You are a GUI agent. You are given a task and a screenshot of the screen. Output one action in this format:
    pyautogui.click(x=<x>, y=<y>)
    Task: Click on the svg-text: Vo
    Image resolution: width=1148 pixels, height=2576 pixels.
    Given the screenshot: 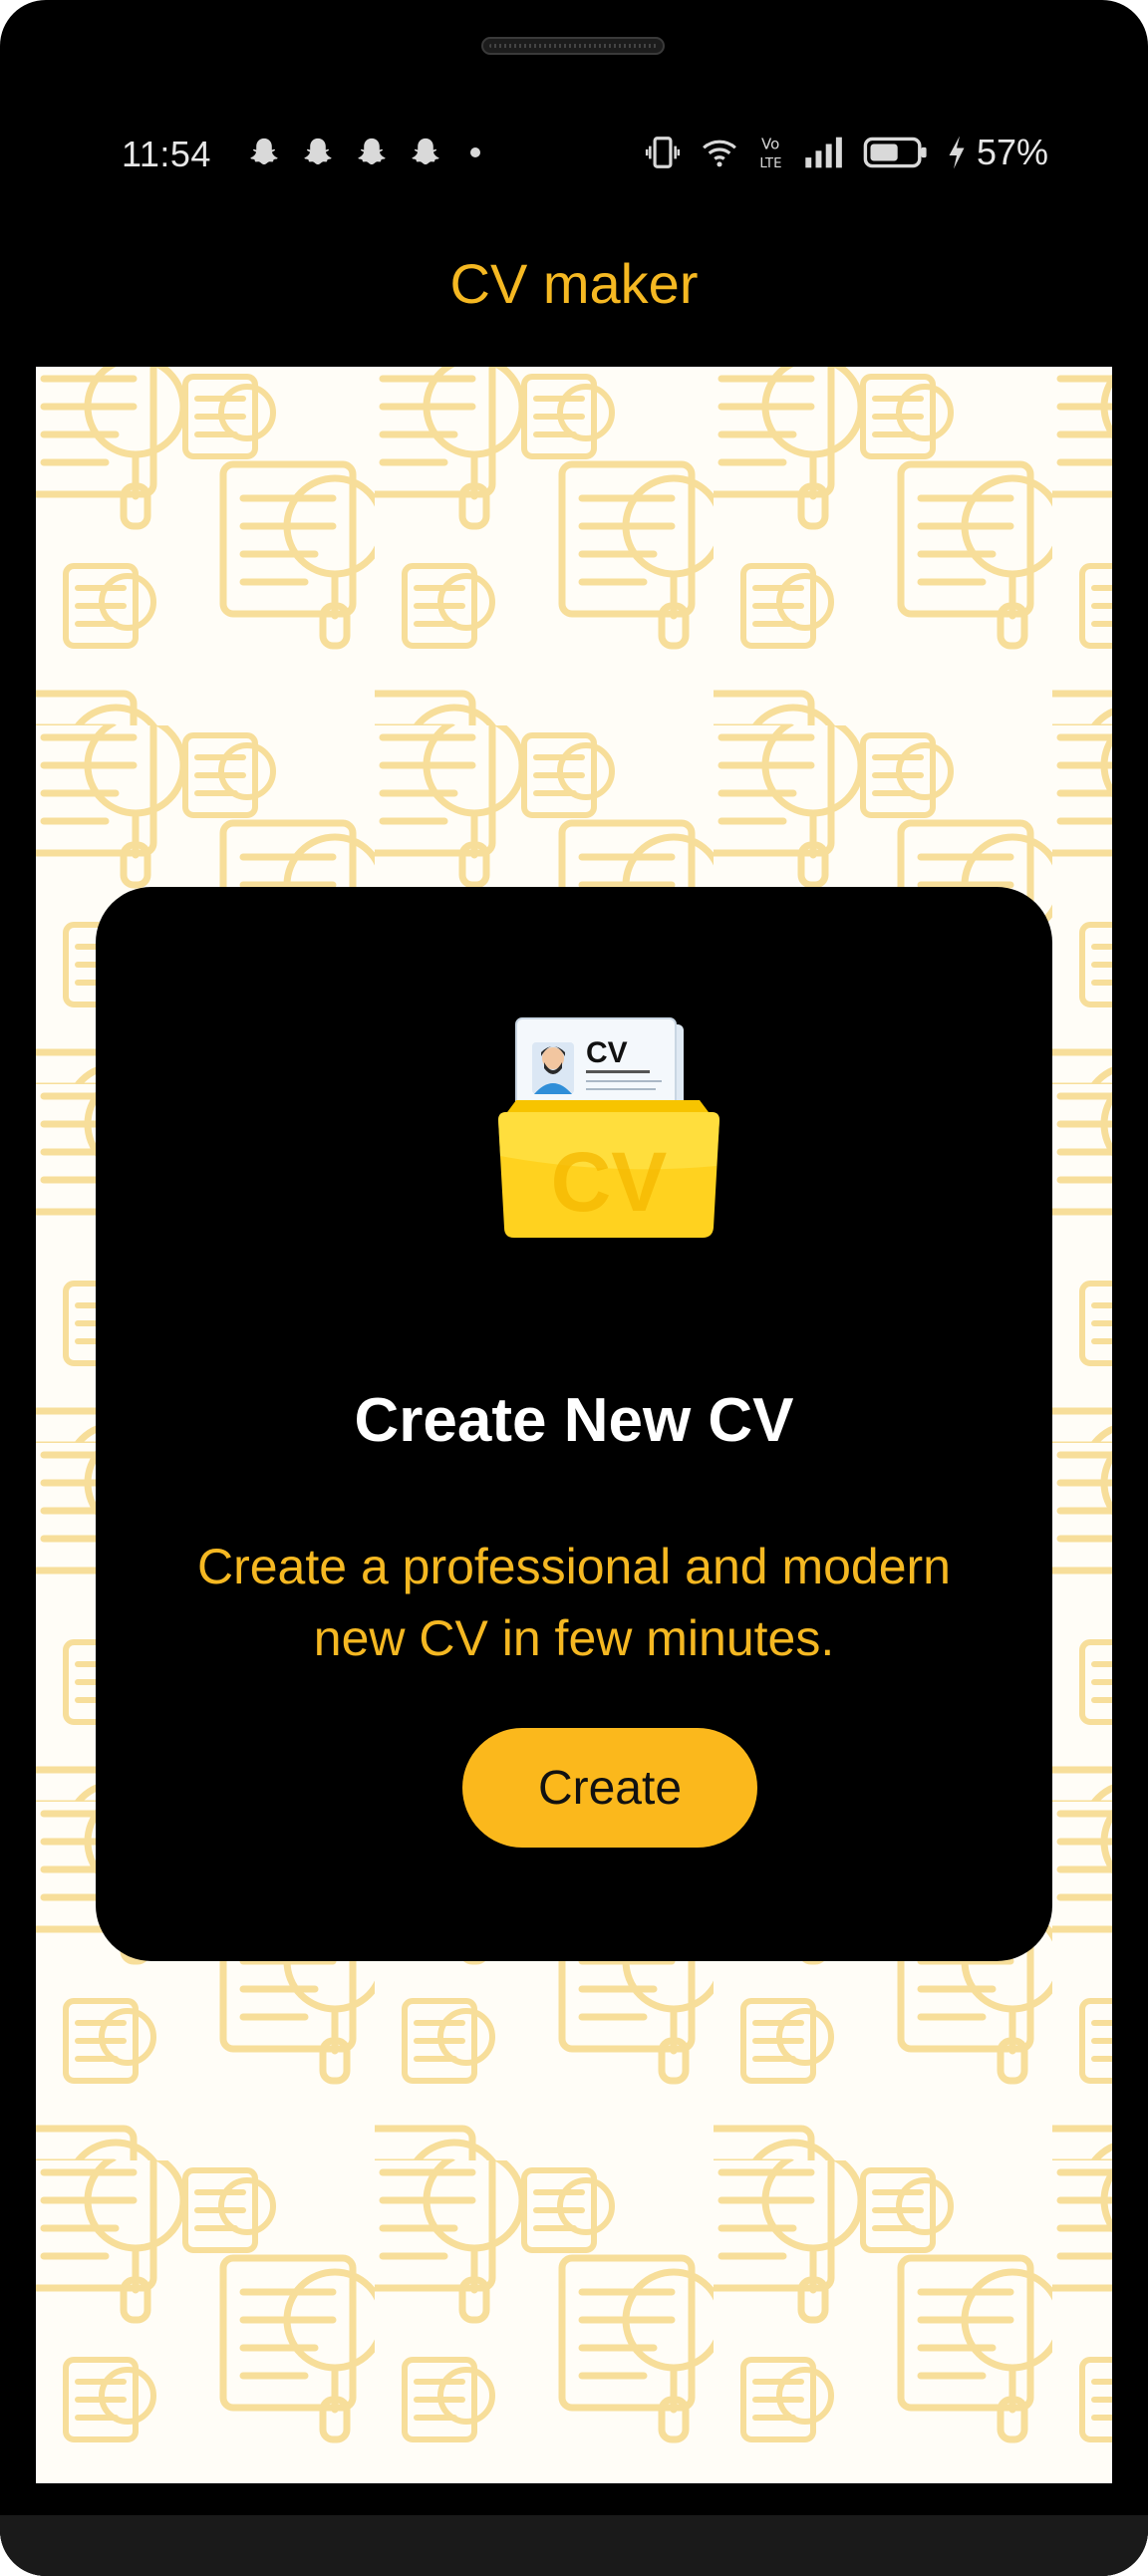 What is the action you would take?
    pyautogui.click(x=770, y=144)
    